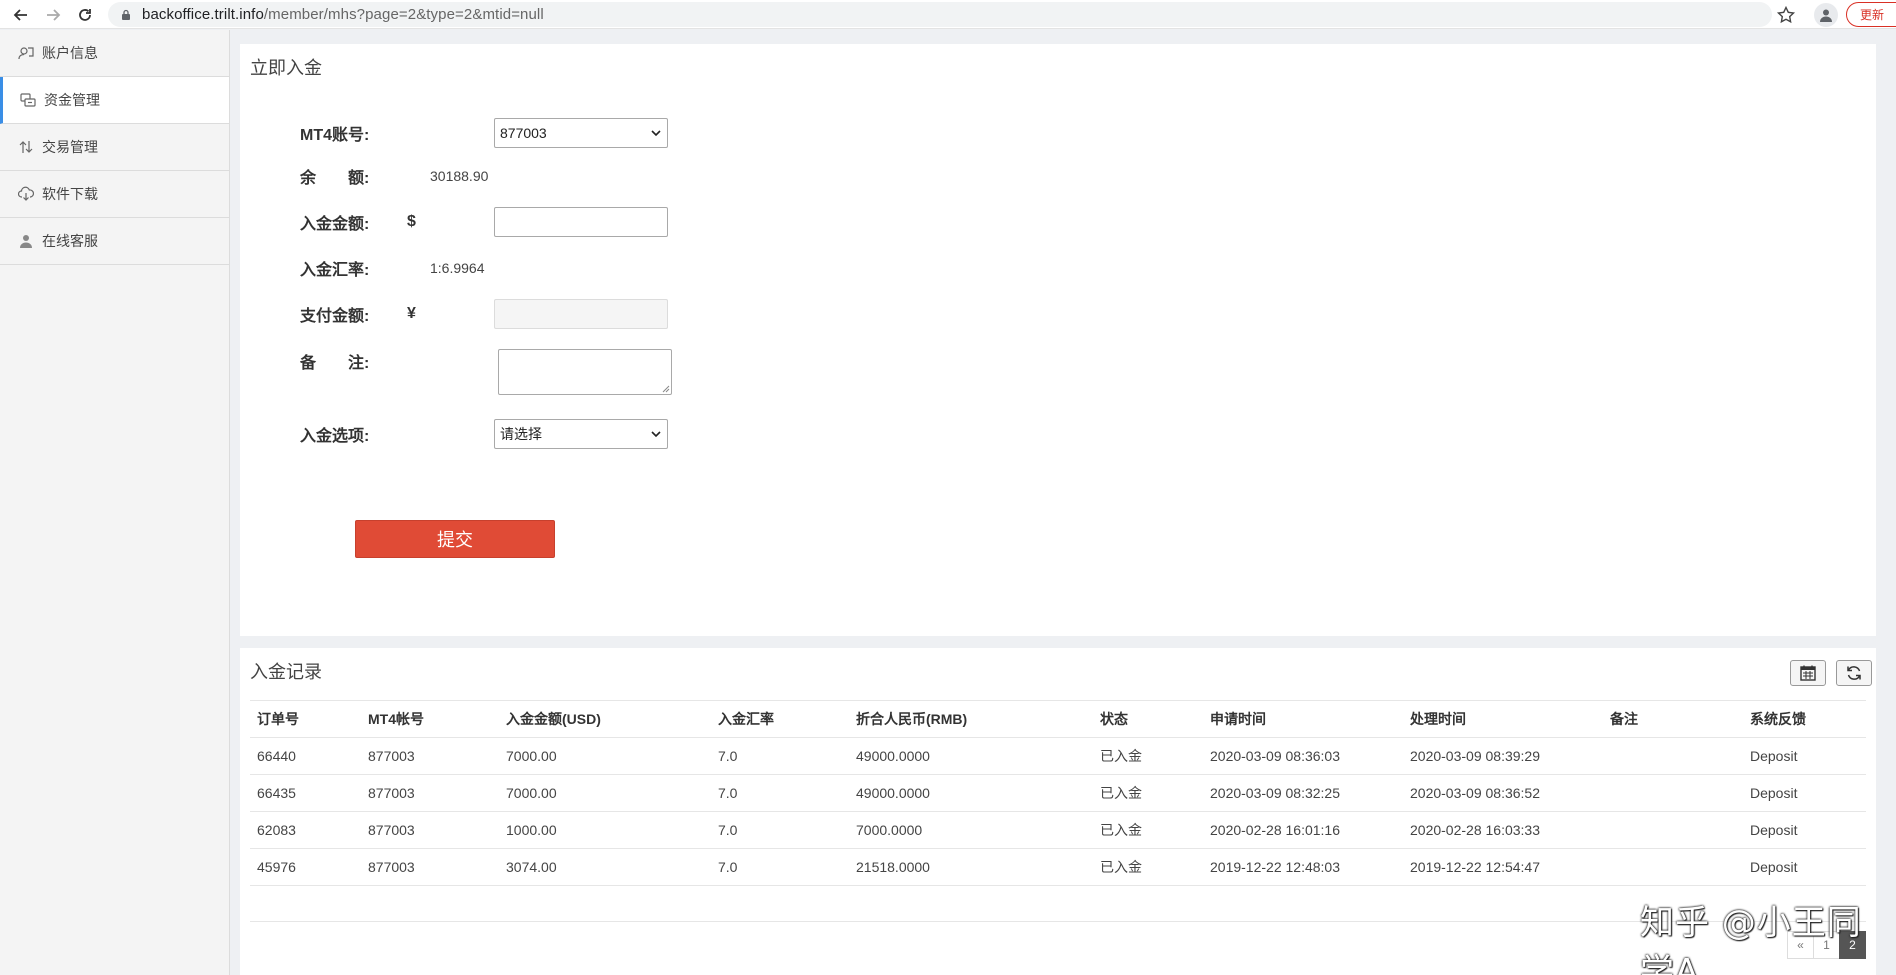 The height and width of the screenshot is (975, 1896). Describe the element at coordinates (26, 147) in the screenshot. I see `exchange-icon` at that location.